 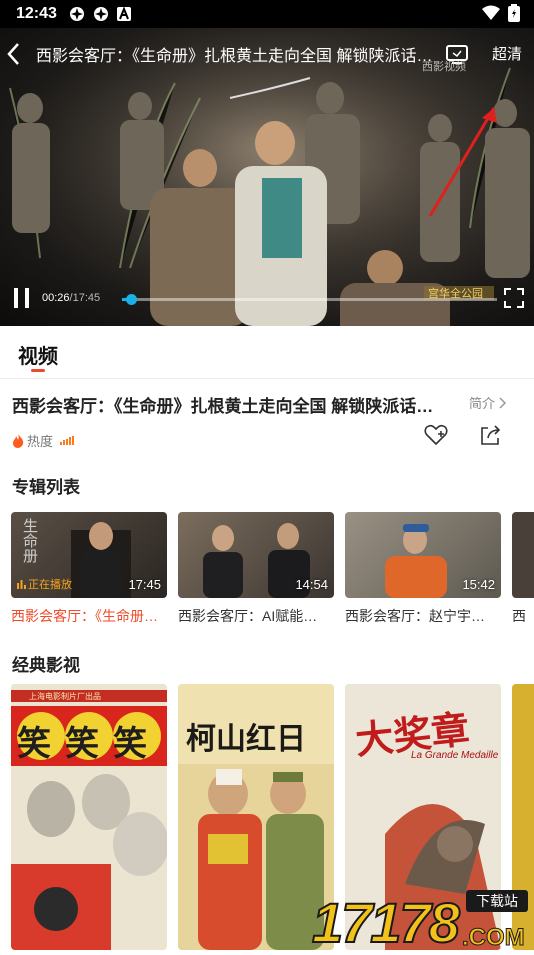 I want to click on classics-section-title: 经典影视, so click(x=46, y=665).